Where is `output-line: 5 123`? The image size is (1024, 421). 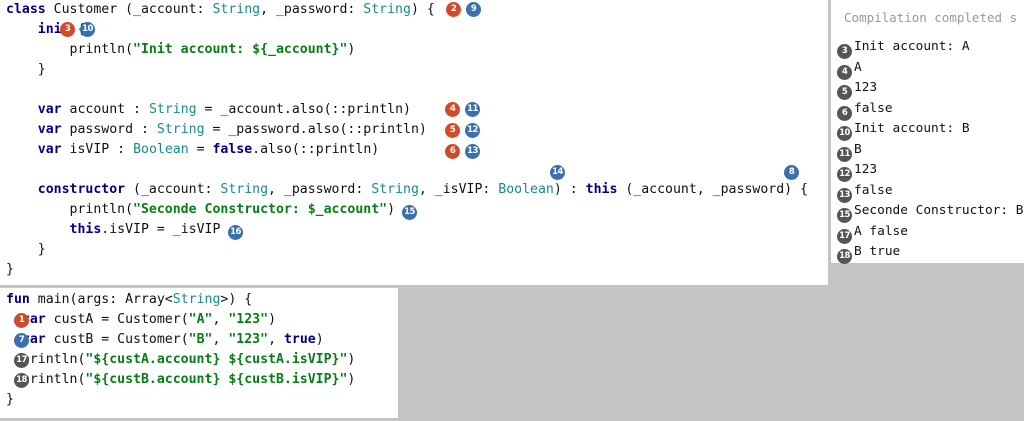
output-line: 5 123 is located at coordinates (857, 89).